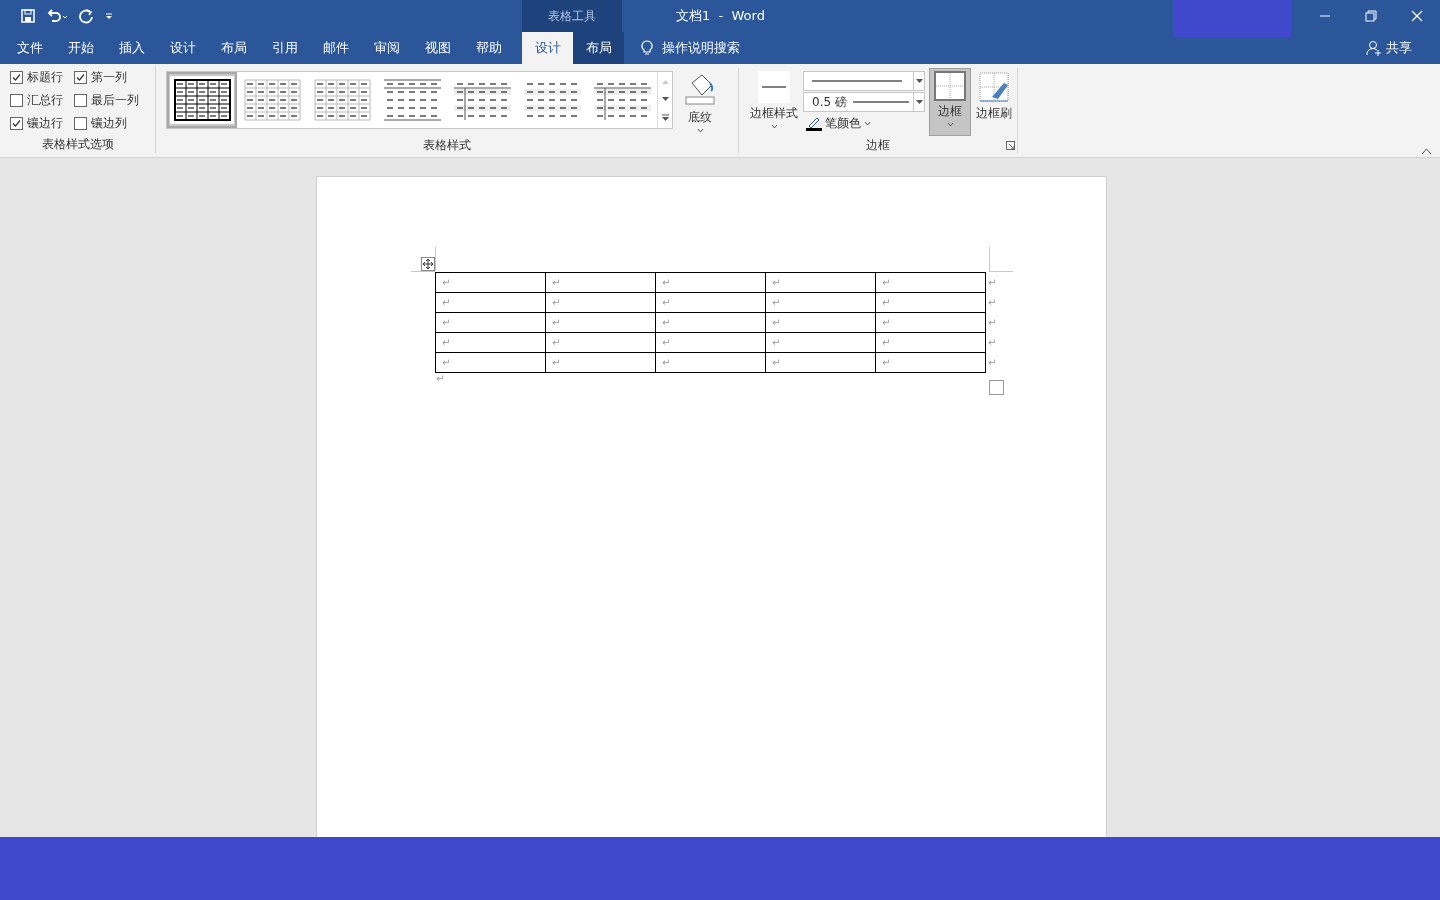 The image size is (1440, 900). What do you see at coordinates (202, 100) in the screenshot?
I see `table-style-thumbnail` at bounding box center [202, 100].